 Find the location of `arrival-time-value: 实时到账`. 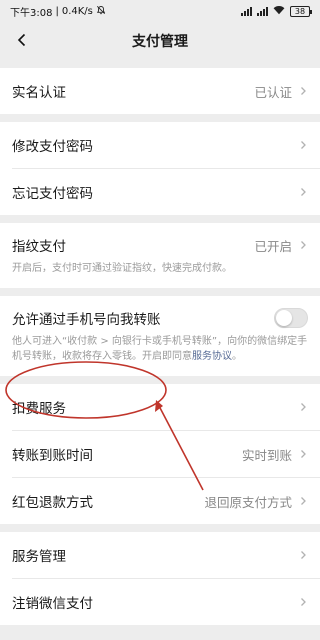

arrival-time-value: 实时到账 is located at coordinates (266, 455).